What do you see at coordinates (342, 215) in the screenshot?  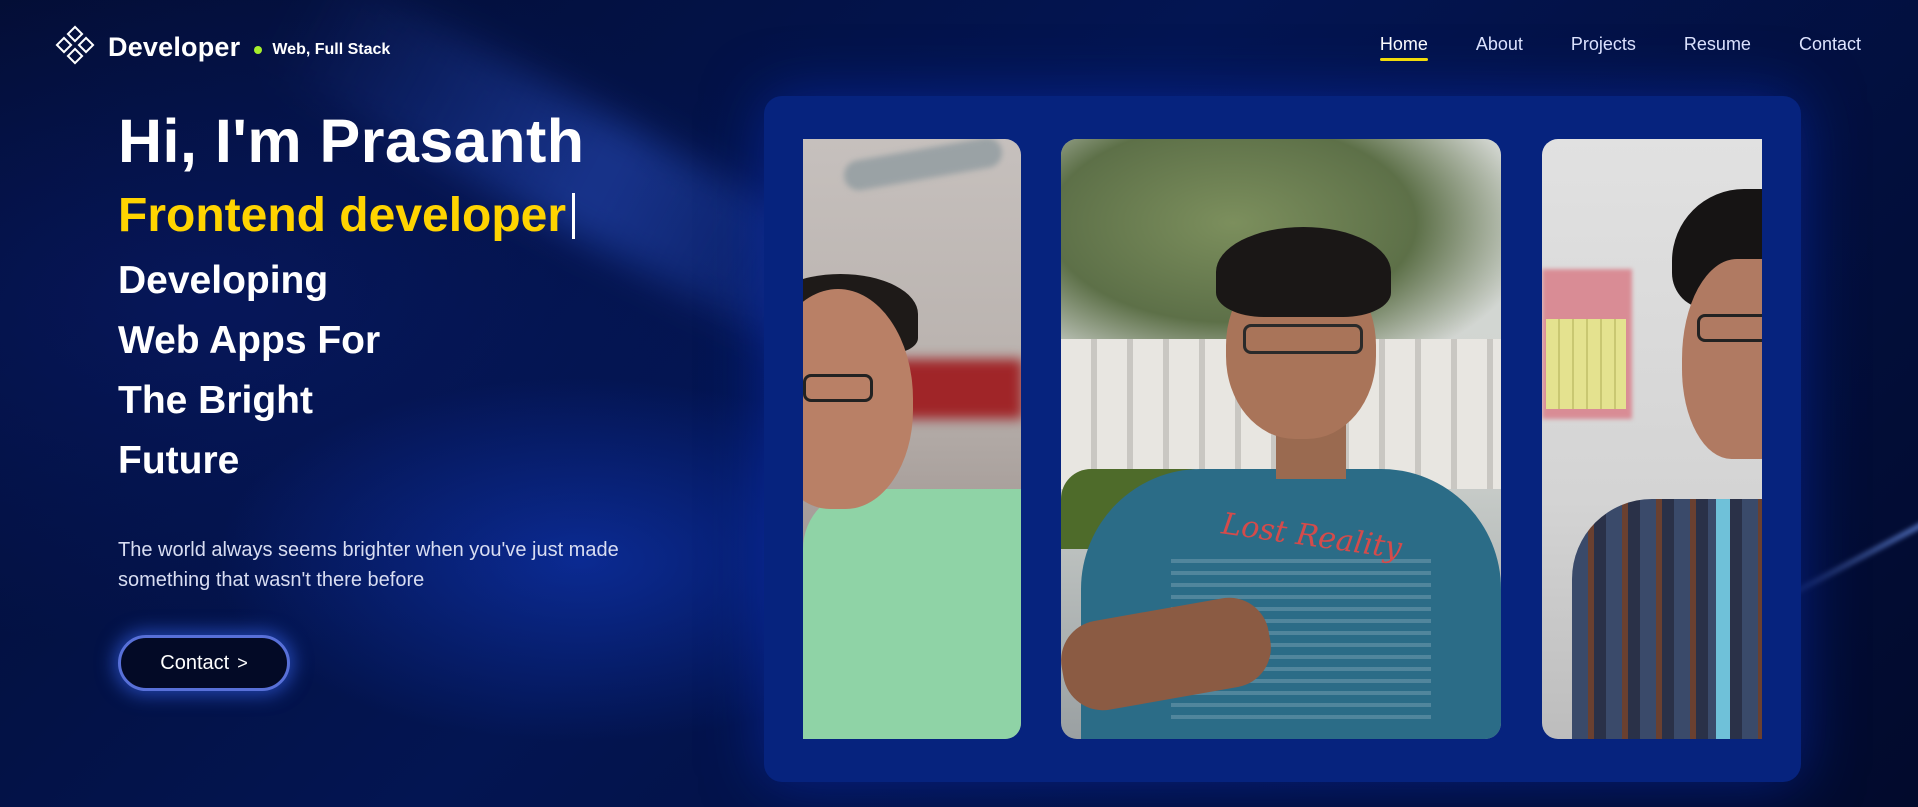 I see `typed-role-text: Frontend developer` at bounding box center [342, 215].